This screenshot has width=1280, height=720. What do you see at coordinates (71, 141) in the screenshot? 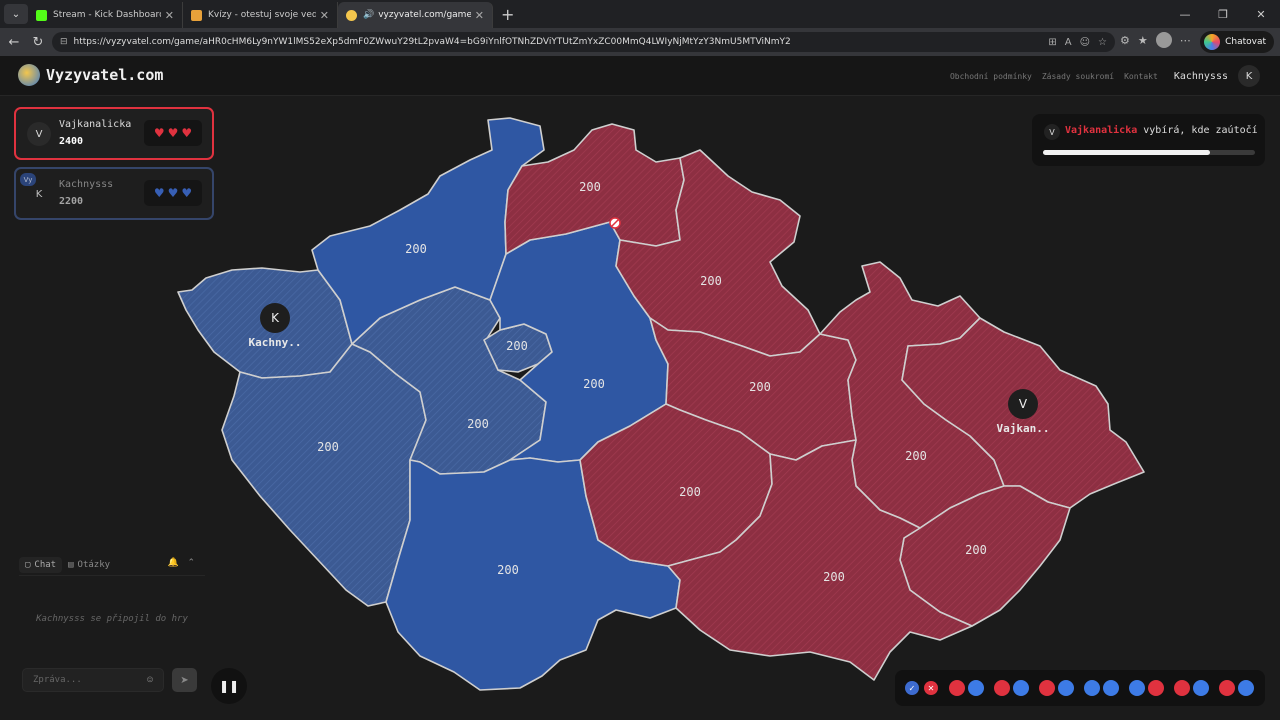
I see `player-score: 2400` at bounding box center [71, 141].